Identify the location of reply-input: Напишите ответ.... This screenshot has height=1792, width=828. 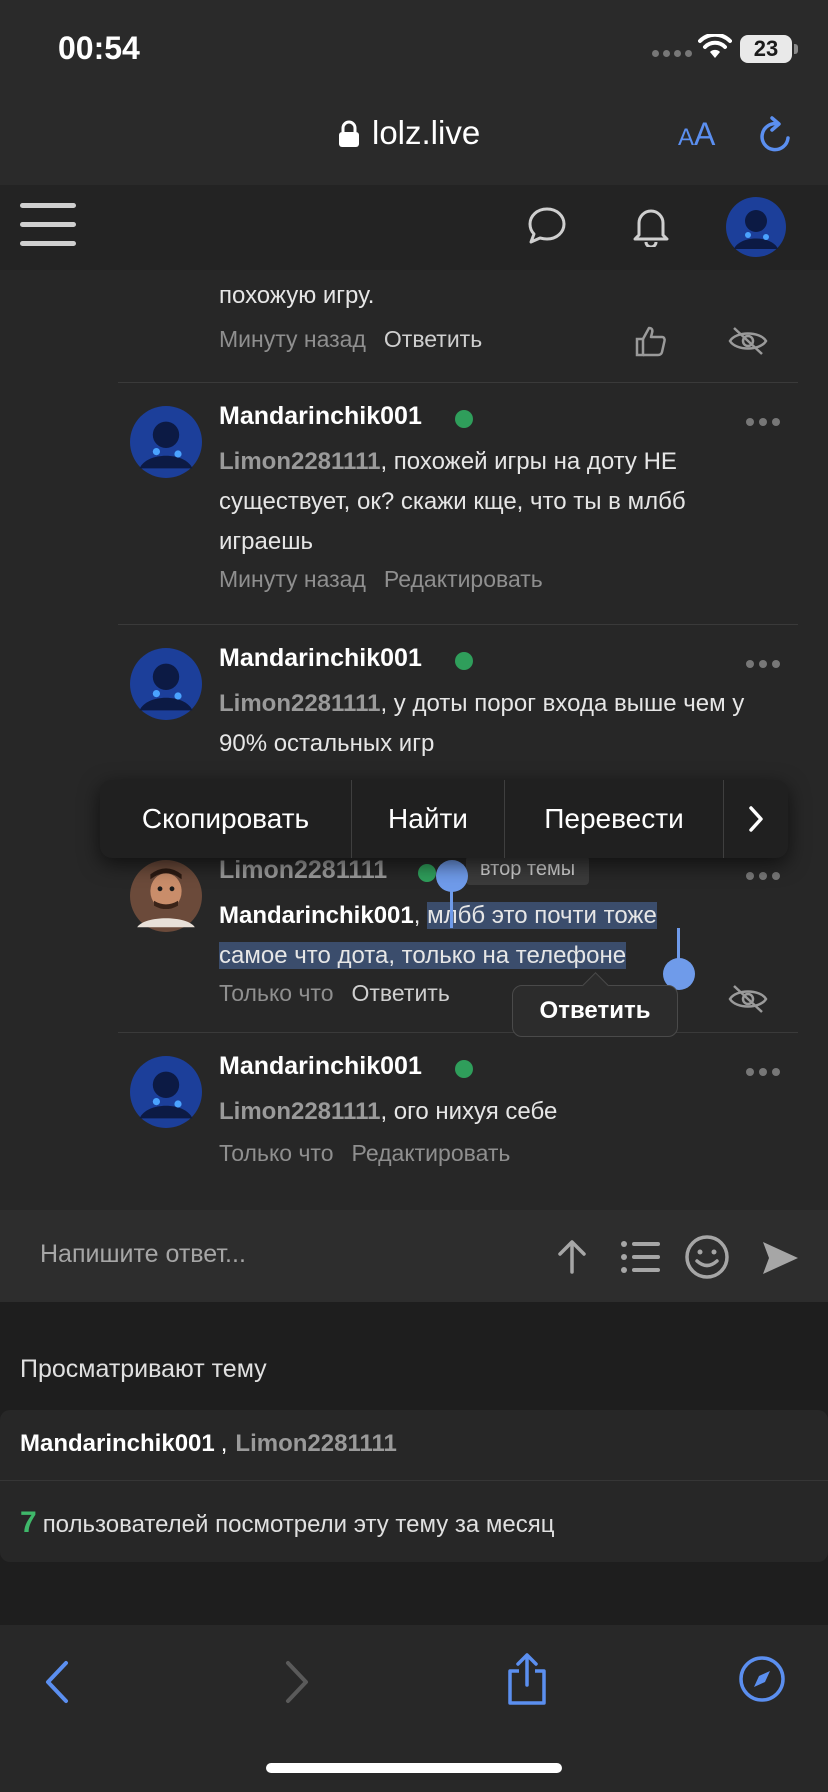
(143, 1254).